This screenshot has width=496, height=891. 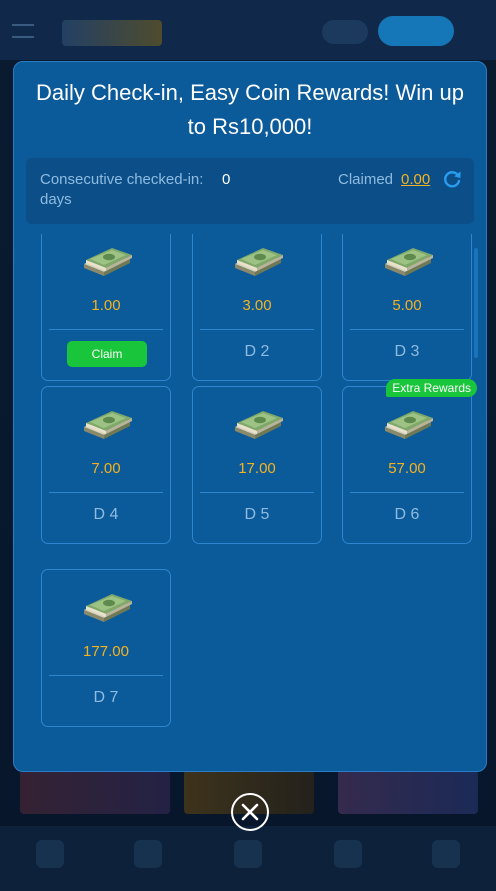 What do you see at coordinates (226, 179) in the screenshot?
I see `consecutive-count: 0` at bounding box center [226, 179].